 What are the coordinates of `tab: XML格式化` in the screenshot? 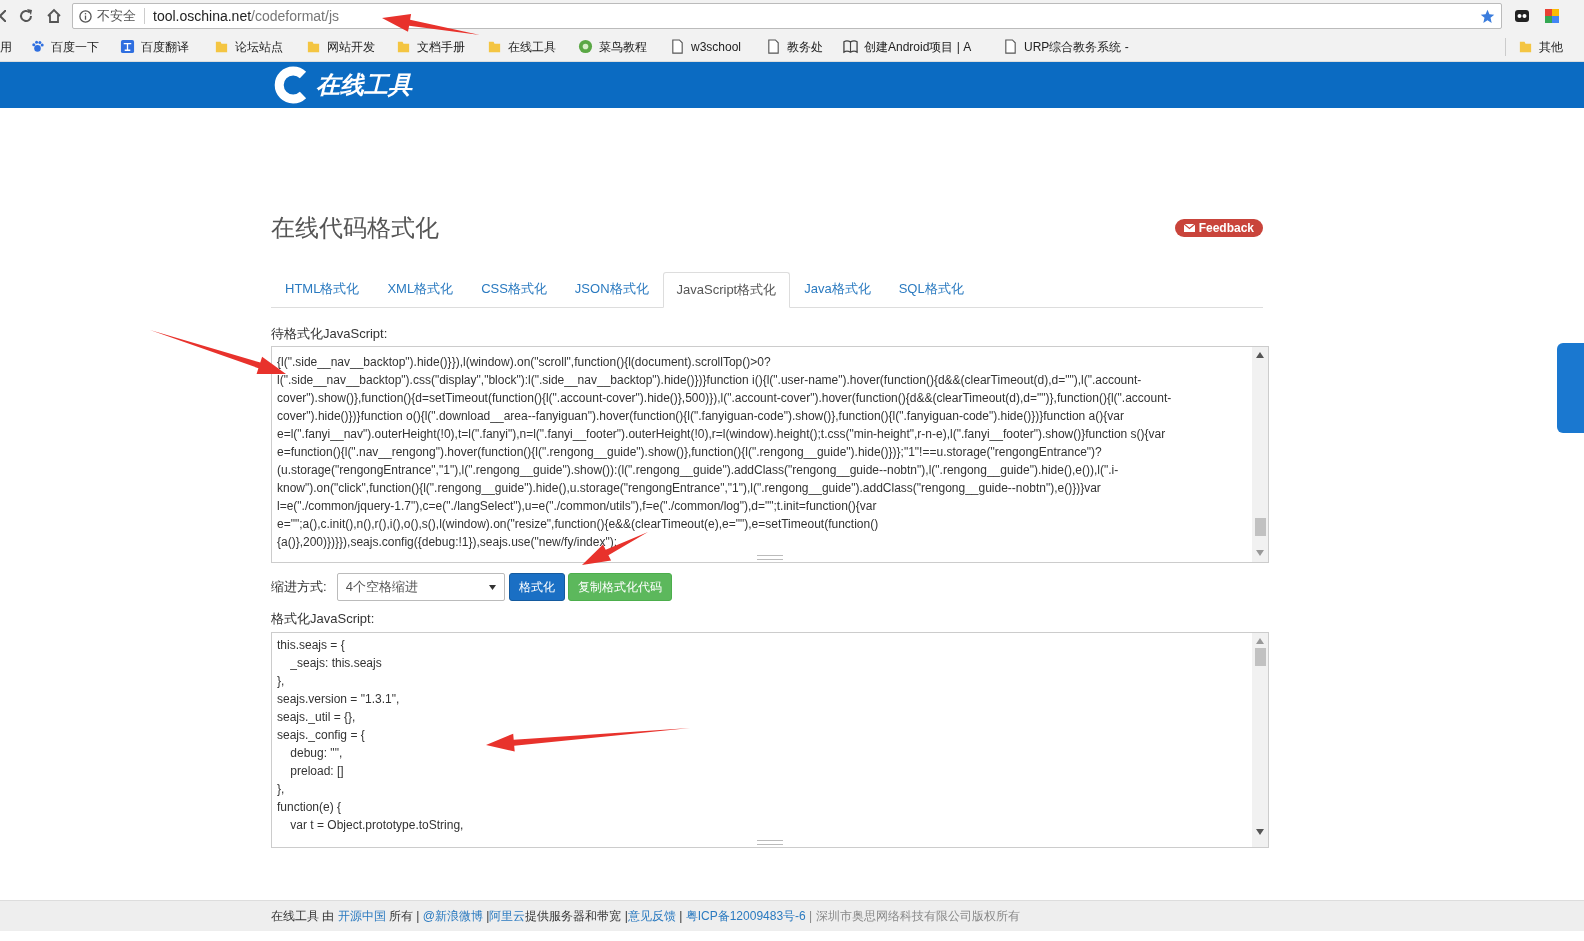 It's located at (420, 289).